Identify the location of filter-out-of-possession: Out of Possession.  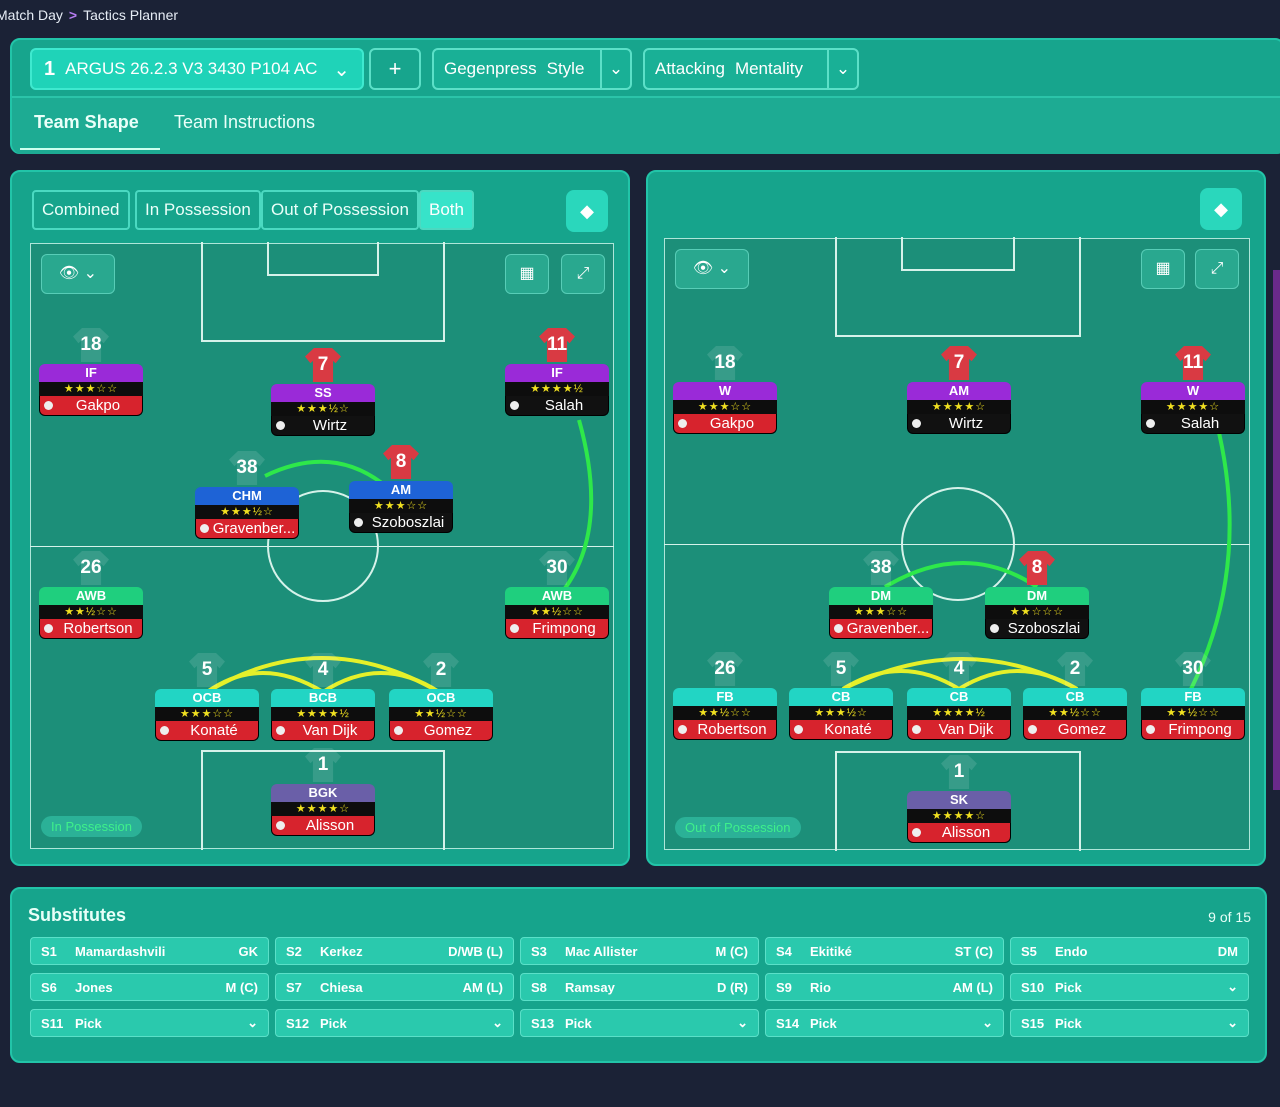
(340, 210).